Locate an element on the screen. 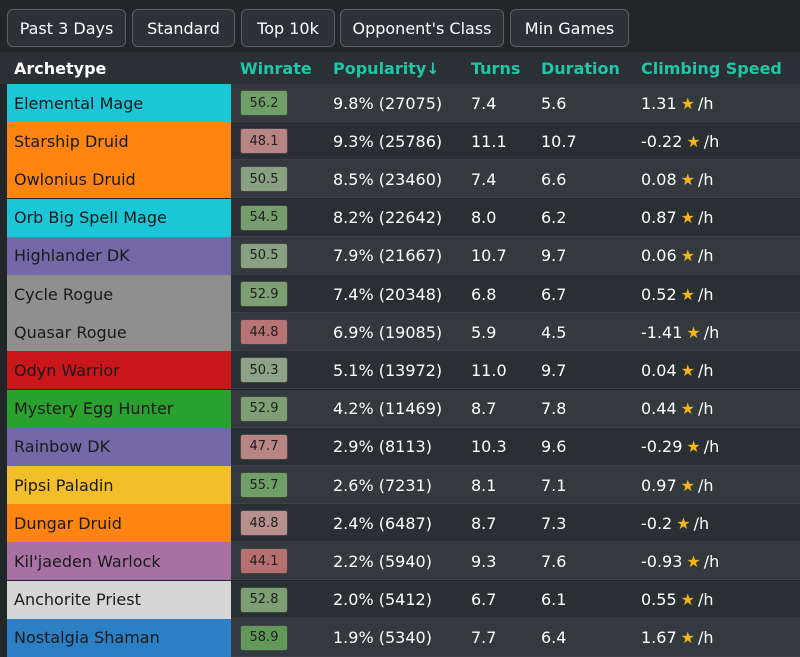 This screenshot has height=657, width=800. climbing-speed-cell: 0.97 ★/h is located at coordinates (677, 485).